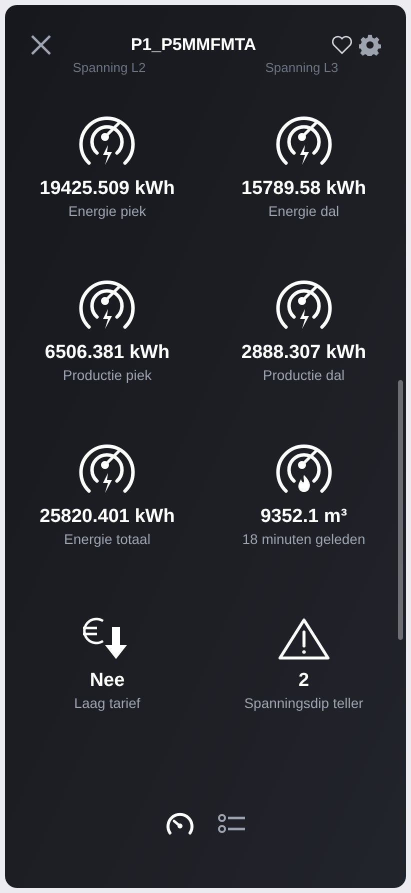 The height and width of the screenshot is (893, 411). I want to click on tile-label: 18 minuten geleden, so click(304, 539).